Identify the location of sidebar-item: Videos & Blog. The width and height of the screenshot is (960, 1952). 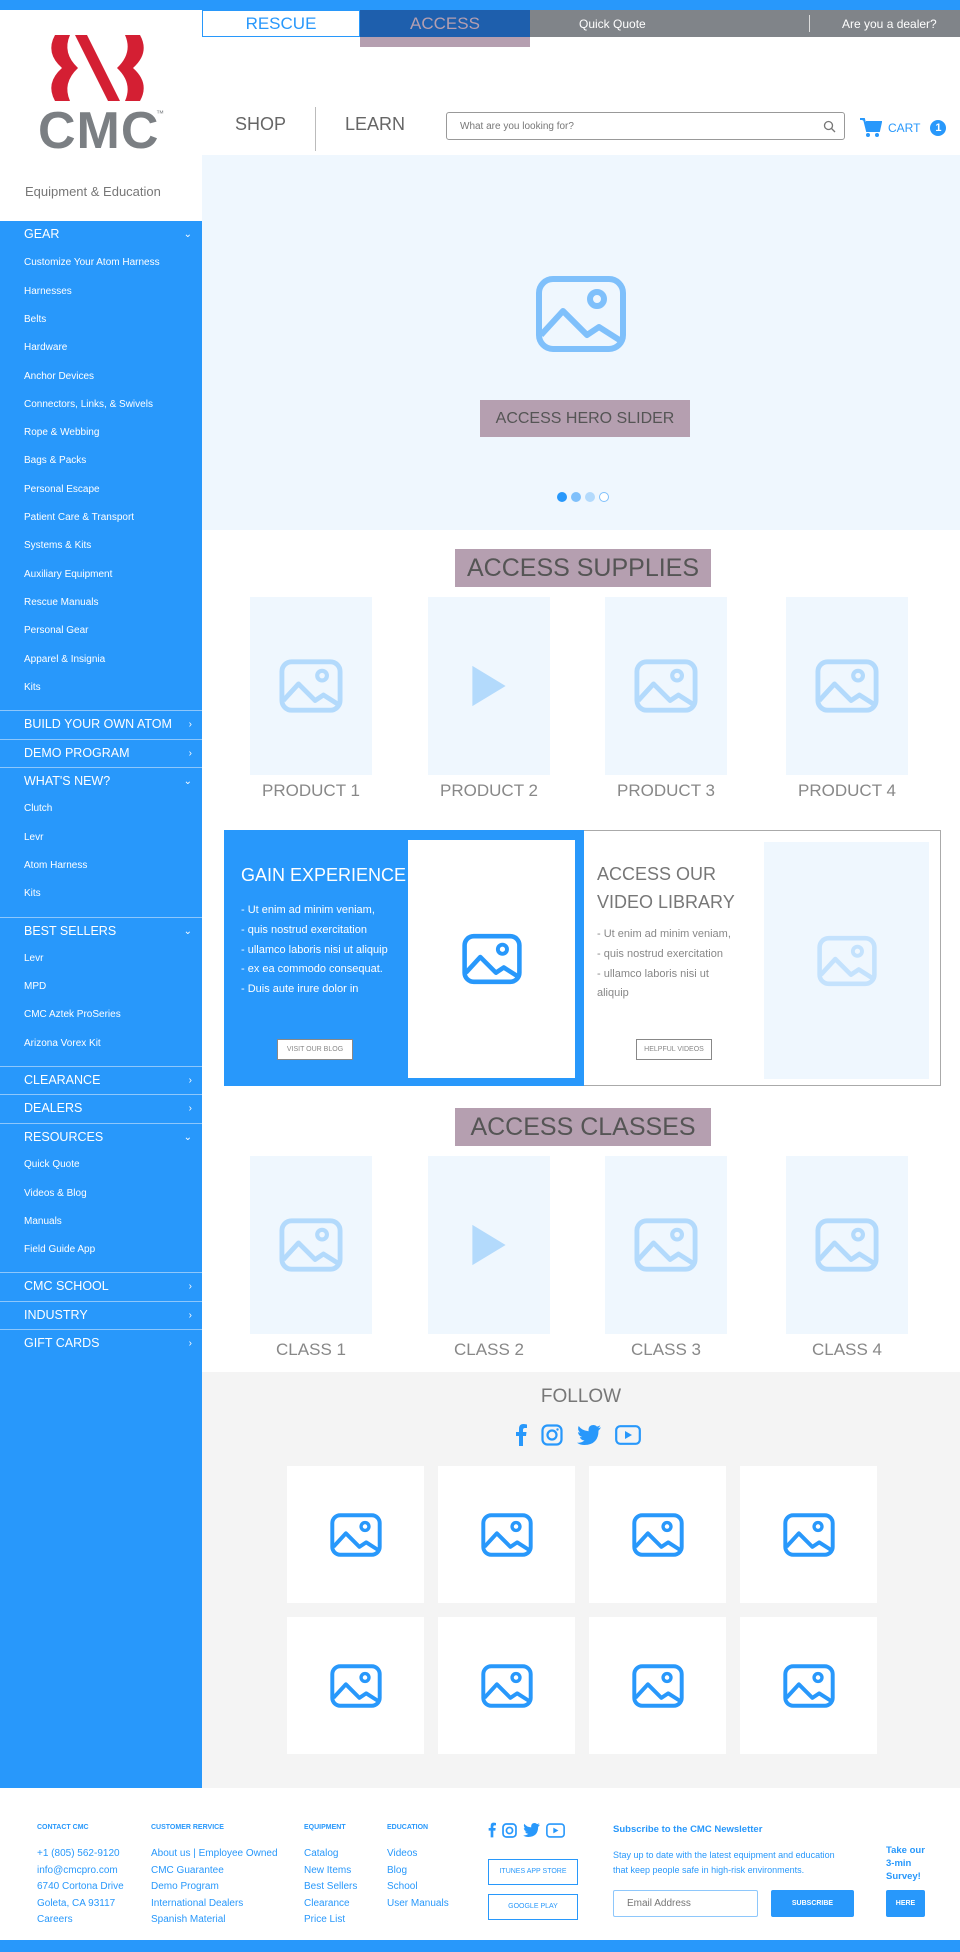
(101, 1194).